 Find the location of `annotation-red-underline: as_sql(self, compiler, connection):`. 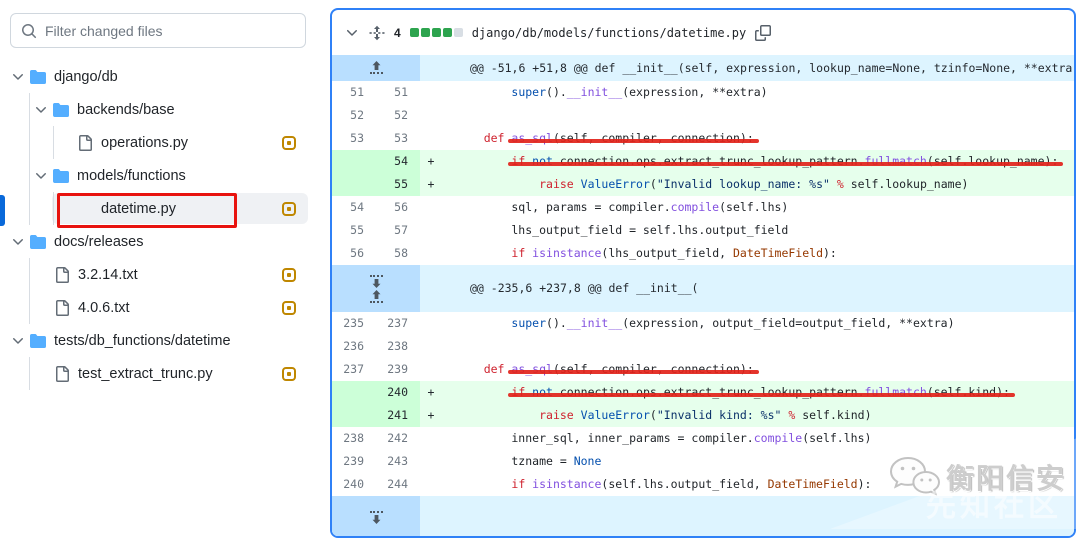

annotation-red-underline: as_sql(self, compiler, connection): is located at coordinates (632, 138).